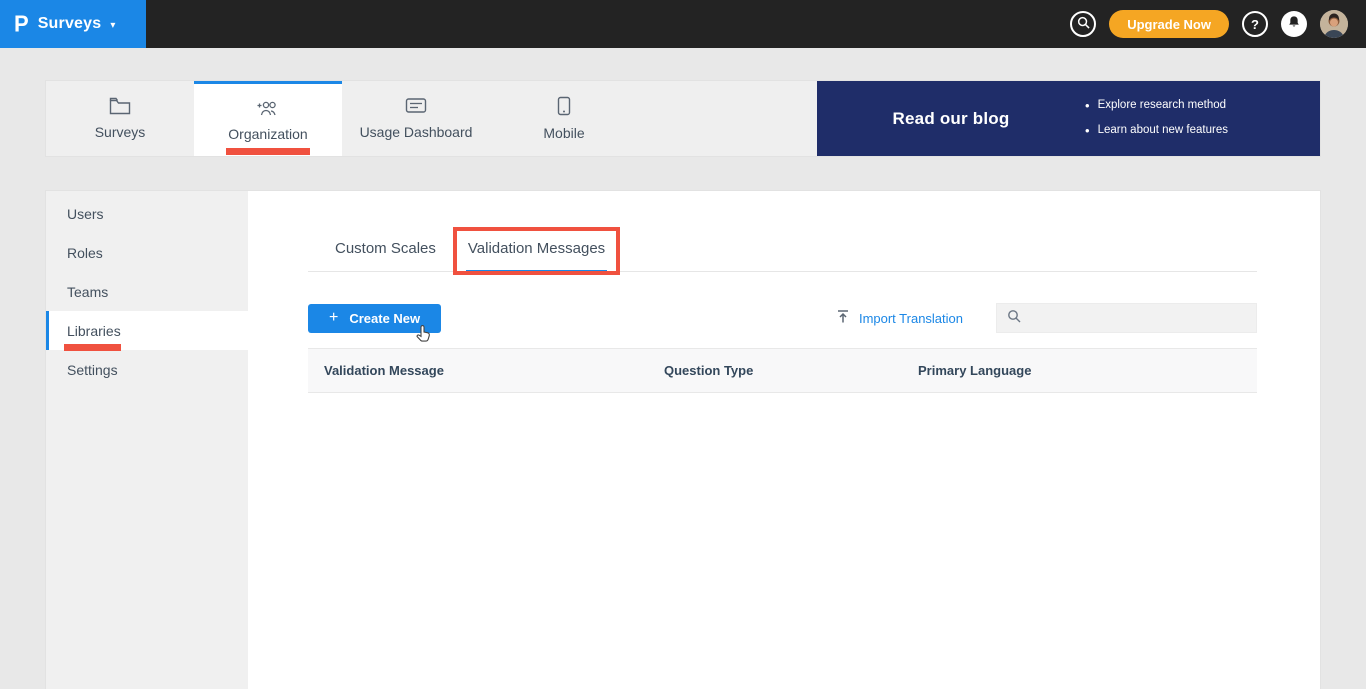 Image resolution: width=1366 pixels, height=689 pixels. Describe the element at coordinates (268, 118) in the screenshot. I see `nav-tab-organization: Organization` at that location.